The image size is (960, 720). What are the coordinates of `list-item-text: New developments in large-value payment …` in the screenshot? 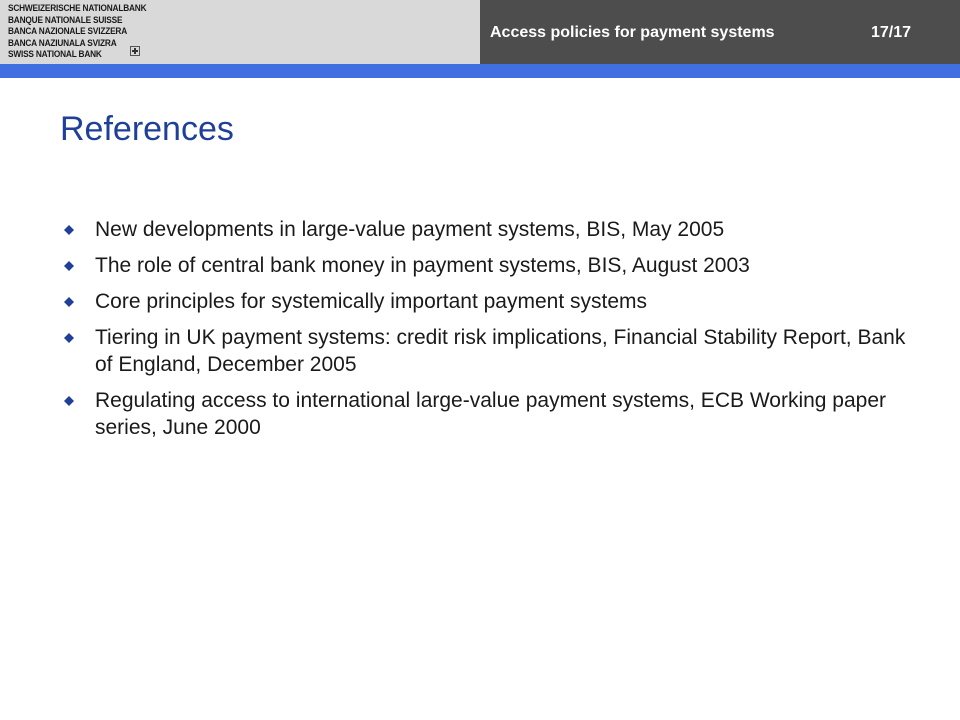 It's located at (410, 229).